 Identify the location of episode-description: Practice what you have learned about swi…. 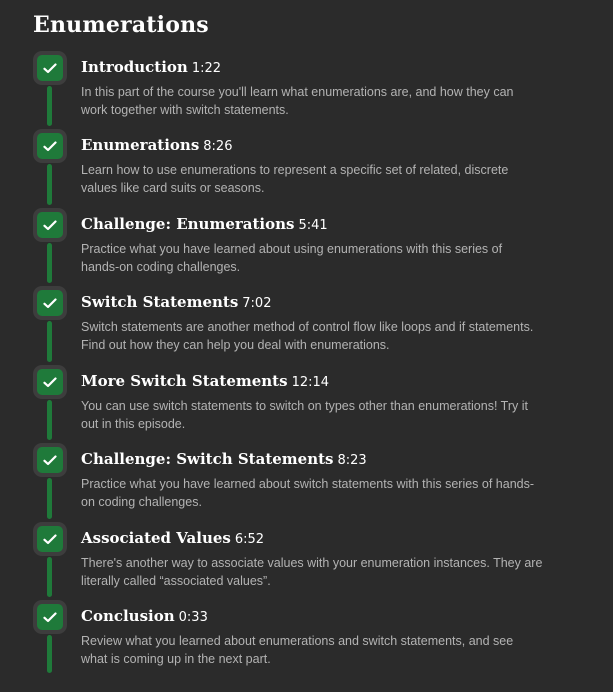
(308, 493).